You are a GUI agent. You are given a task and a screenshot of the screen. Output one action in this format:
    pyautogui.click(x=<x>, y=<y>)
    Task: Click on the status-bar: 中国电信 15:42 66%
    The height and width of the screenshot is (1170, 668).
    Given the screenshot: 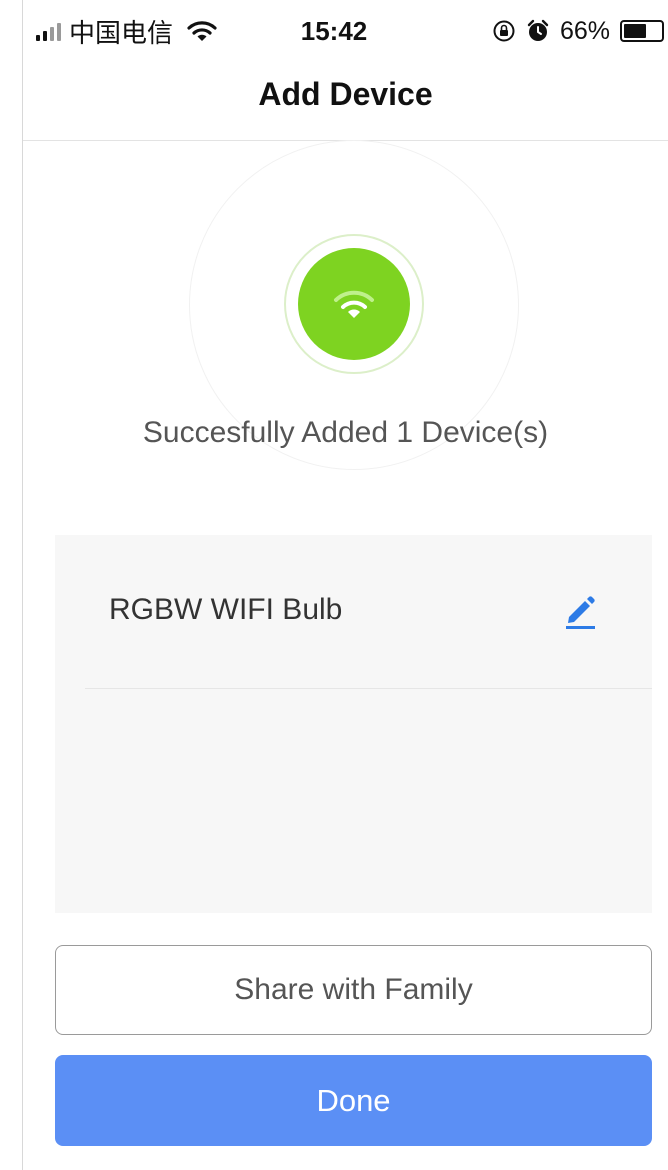 What is the action you would take?
    pyautogui.click(x=334, y=31)
    